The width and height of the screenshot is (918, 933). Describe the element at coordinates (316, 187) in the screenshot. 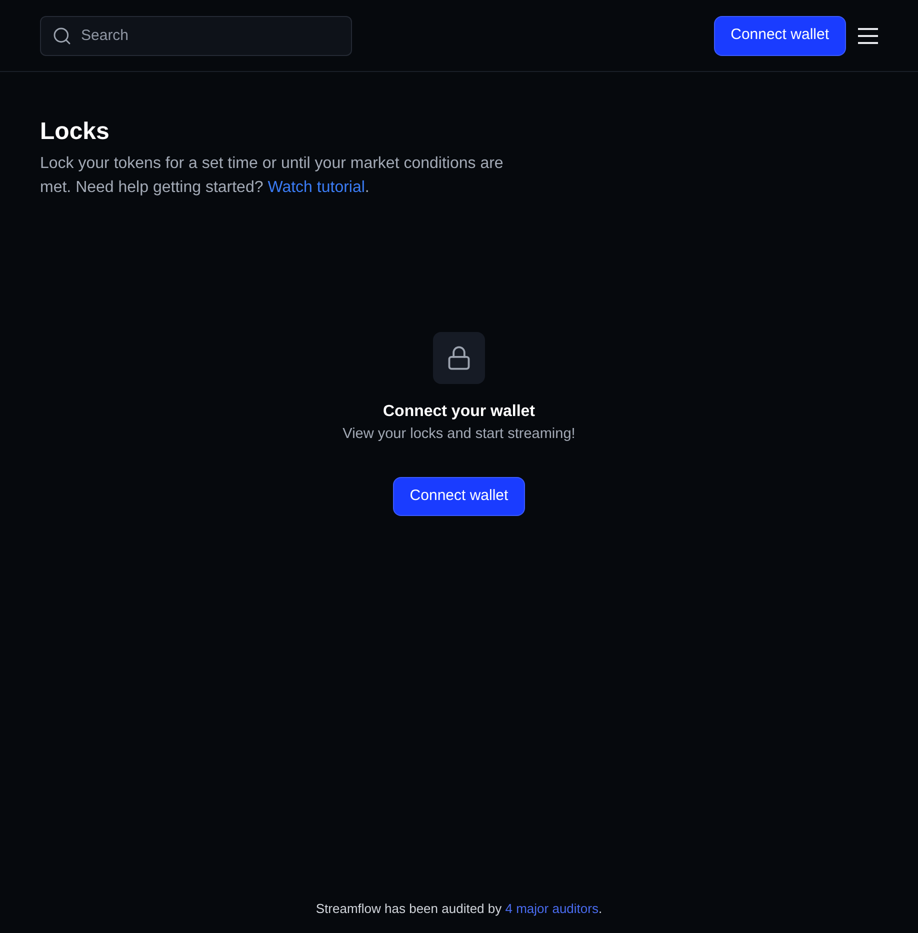

I see `watch-tutorial-link: Watch tutorial` at that location.